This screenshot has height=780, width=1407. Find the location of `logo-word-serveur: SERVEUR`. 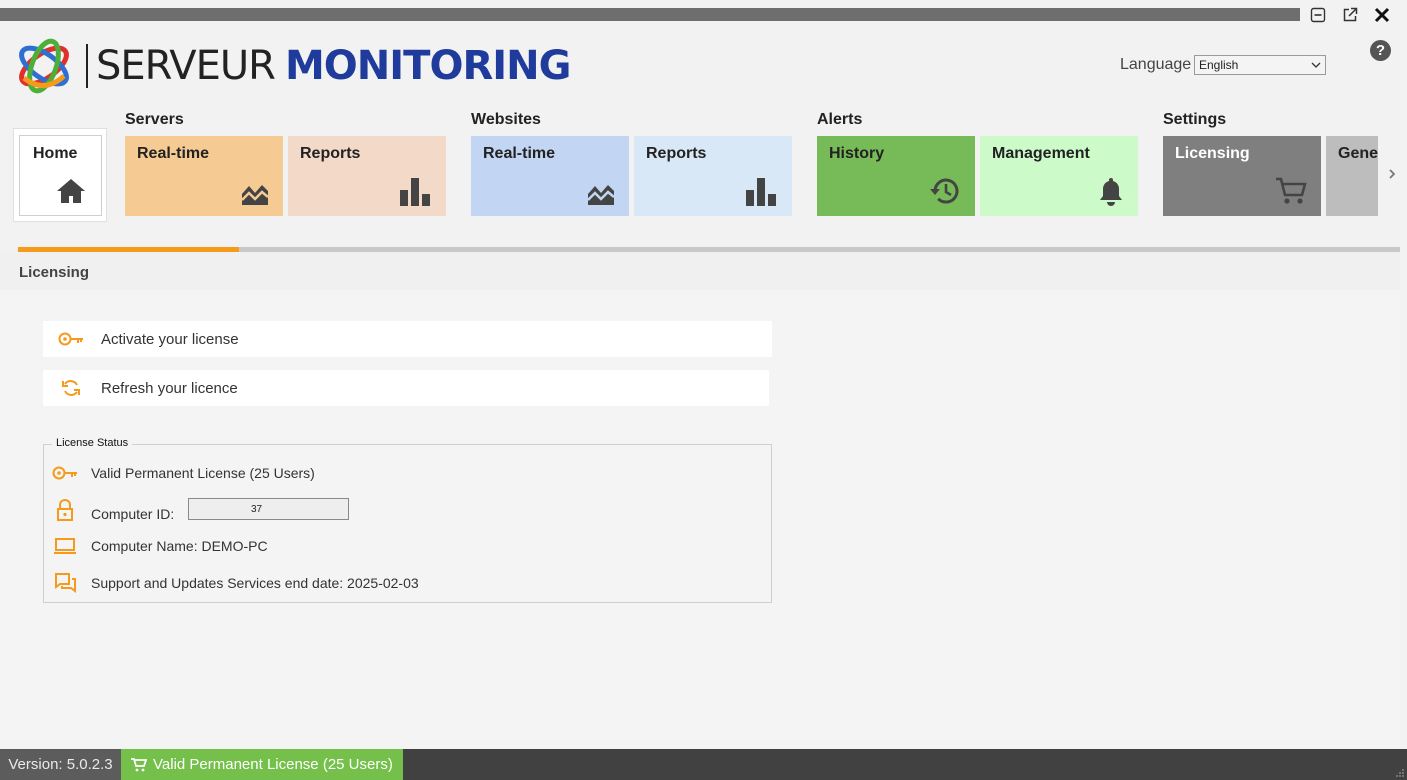

logo-word-serveur: SERVEUR is located at coordinates (186, 66).